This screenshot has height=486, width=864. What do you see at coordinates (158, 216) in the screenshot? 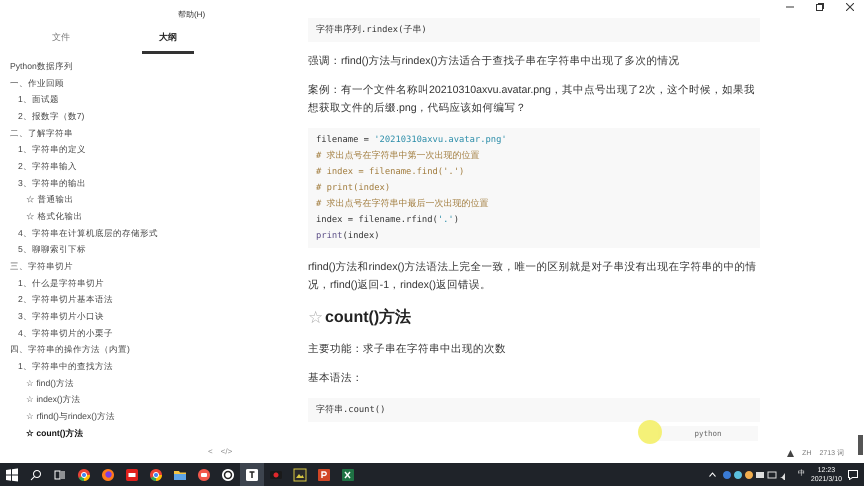
I see `outline-item: ☆ 格式化输出` at bounding box center [158, 216].